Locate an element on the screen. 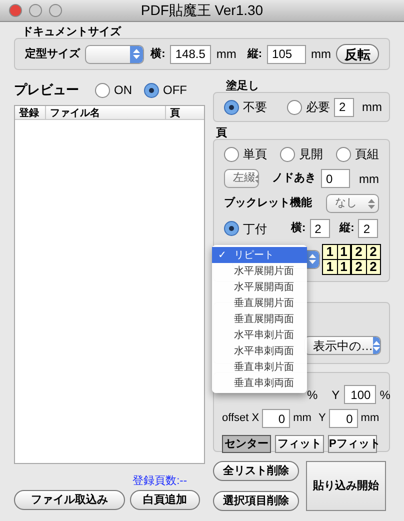 The image size is (404, 521). menu-item: ✓ リピート is located at coordinates (259, 255).